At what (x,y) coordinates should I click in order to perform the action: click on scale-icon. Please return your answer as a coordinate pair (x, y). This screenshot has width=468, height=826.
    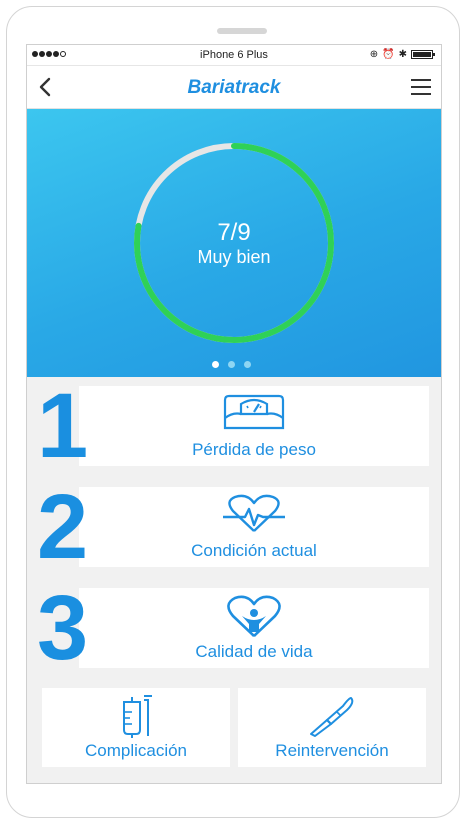
    Looking at the image, I should click on (254, 412).